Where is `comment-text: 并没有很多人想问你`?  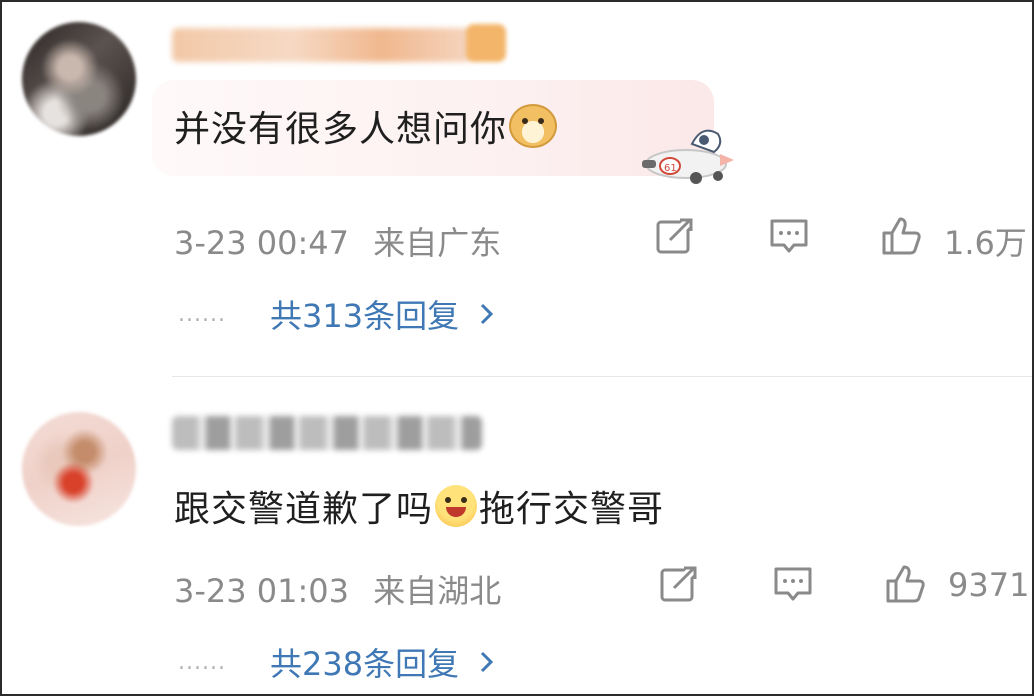 comment-text: 并没有很多人想问你 is located at coordinates (366, 126).